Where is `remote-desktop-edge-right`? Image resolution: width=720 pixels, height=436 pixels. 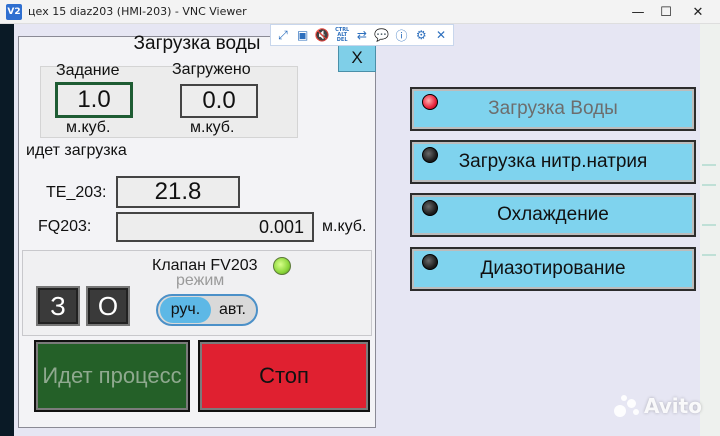
remote-desktop-edge-right is located at coordinates (710, 230).